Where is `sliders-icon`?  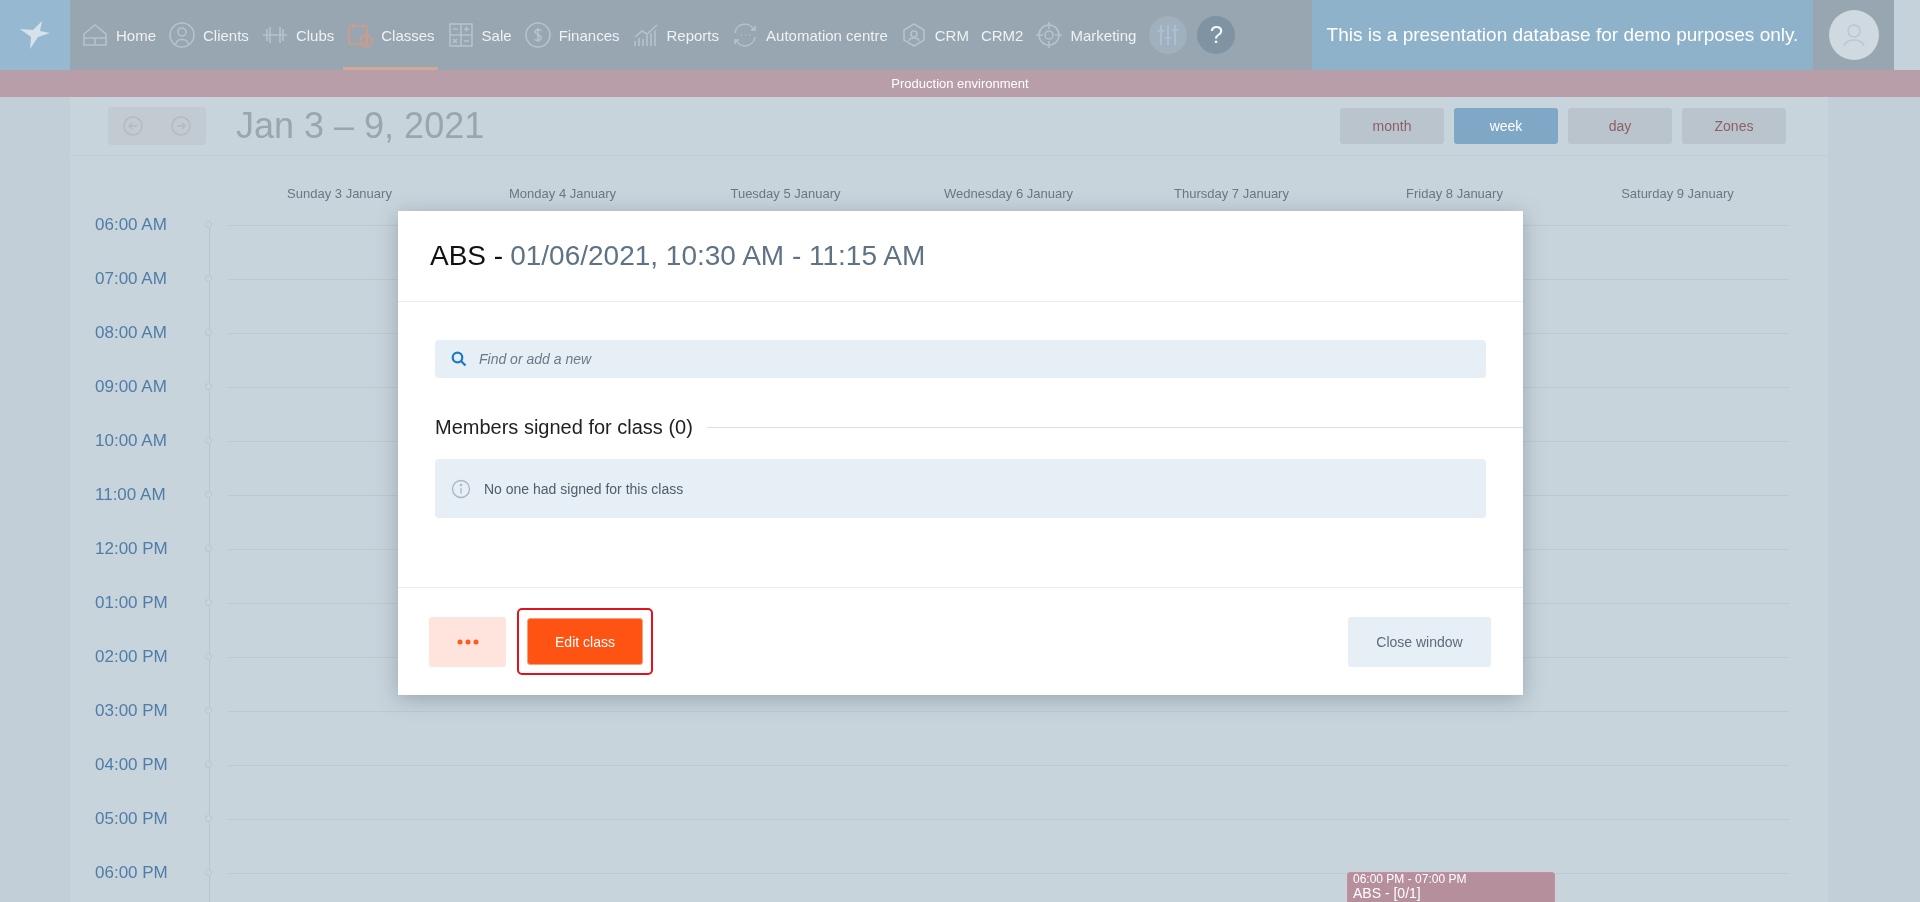 sliders-icon is located at coordinates (1168, 35).